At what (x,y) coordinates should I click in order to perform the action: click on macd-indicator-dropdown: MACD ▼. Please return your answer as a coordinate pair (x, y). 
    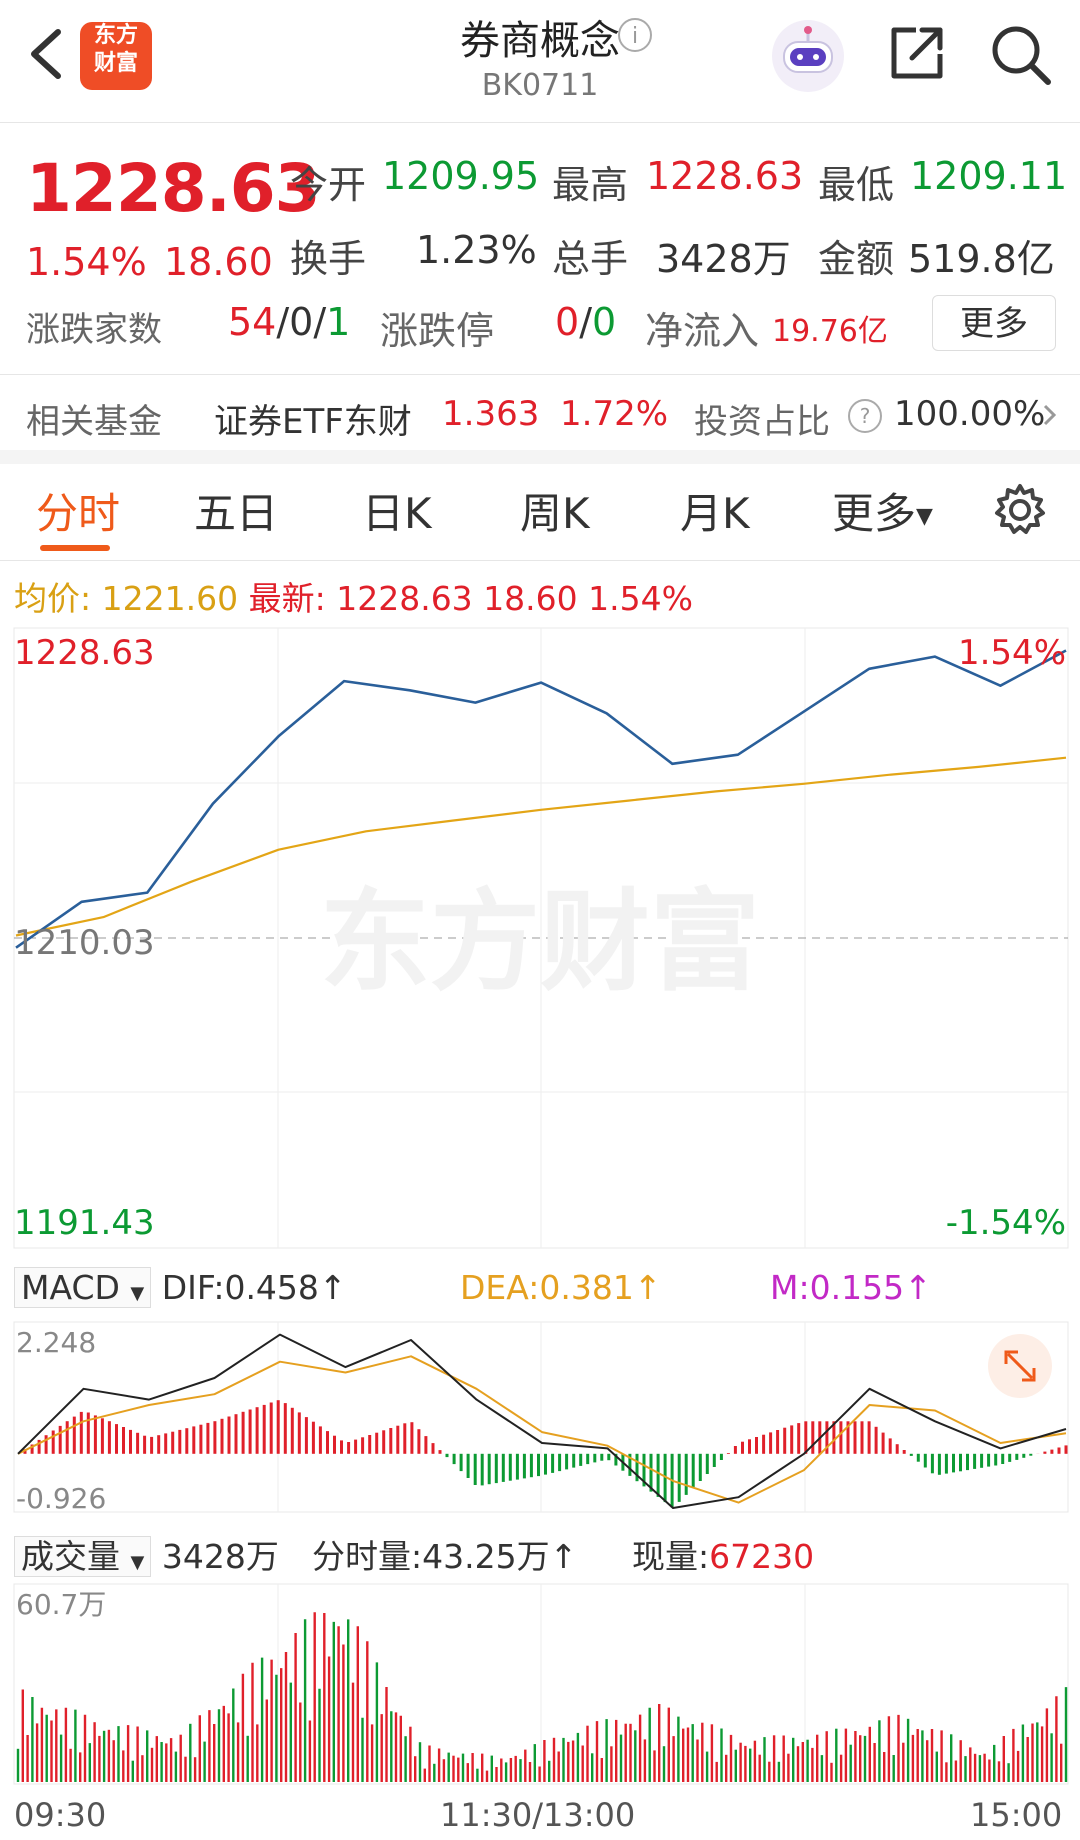
    Looking at the image, I should click on (83, 1287).